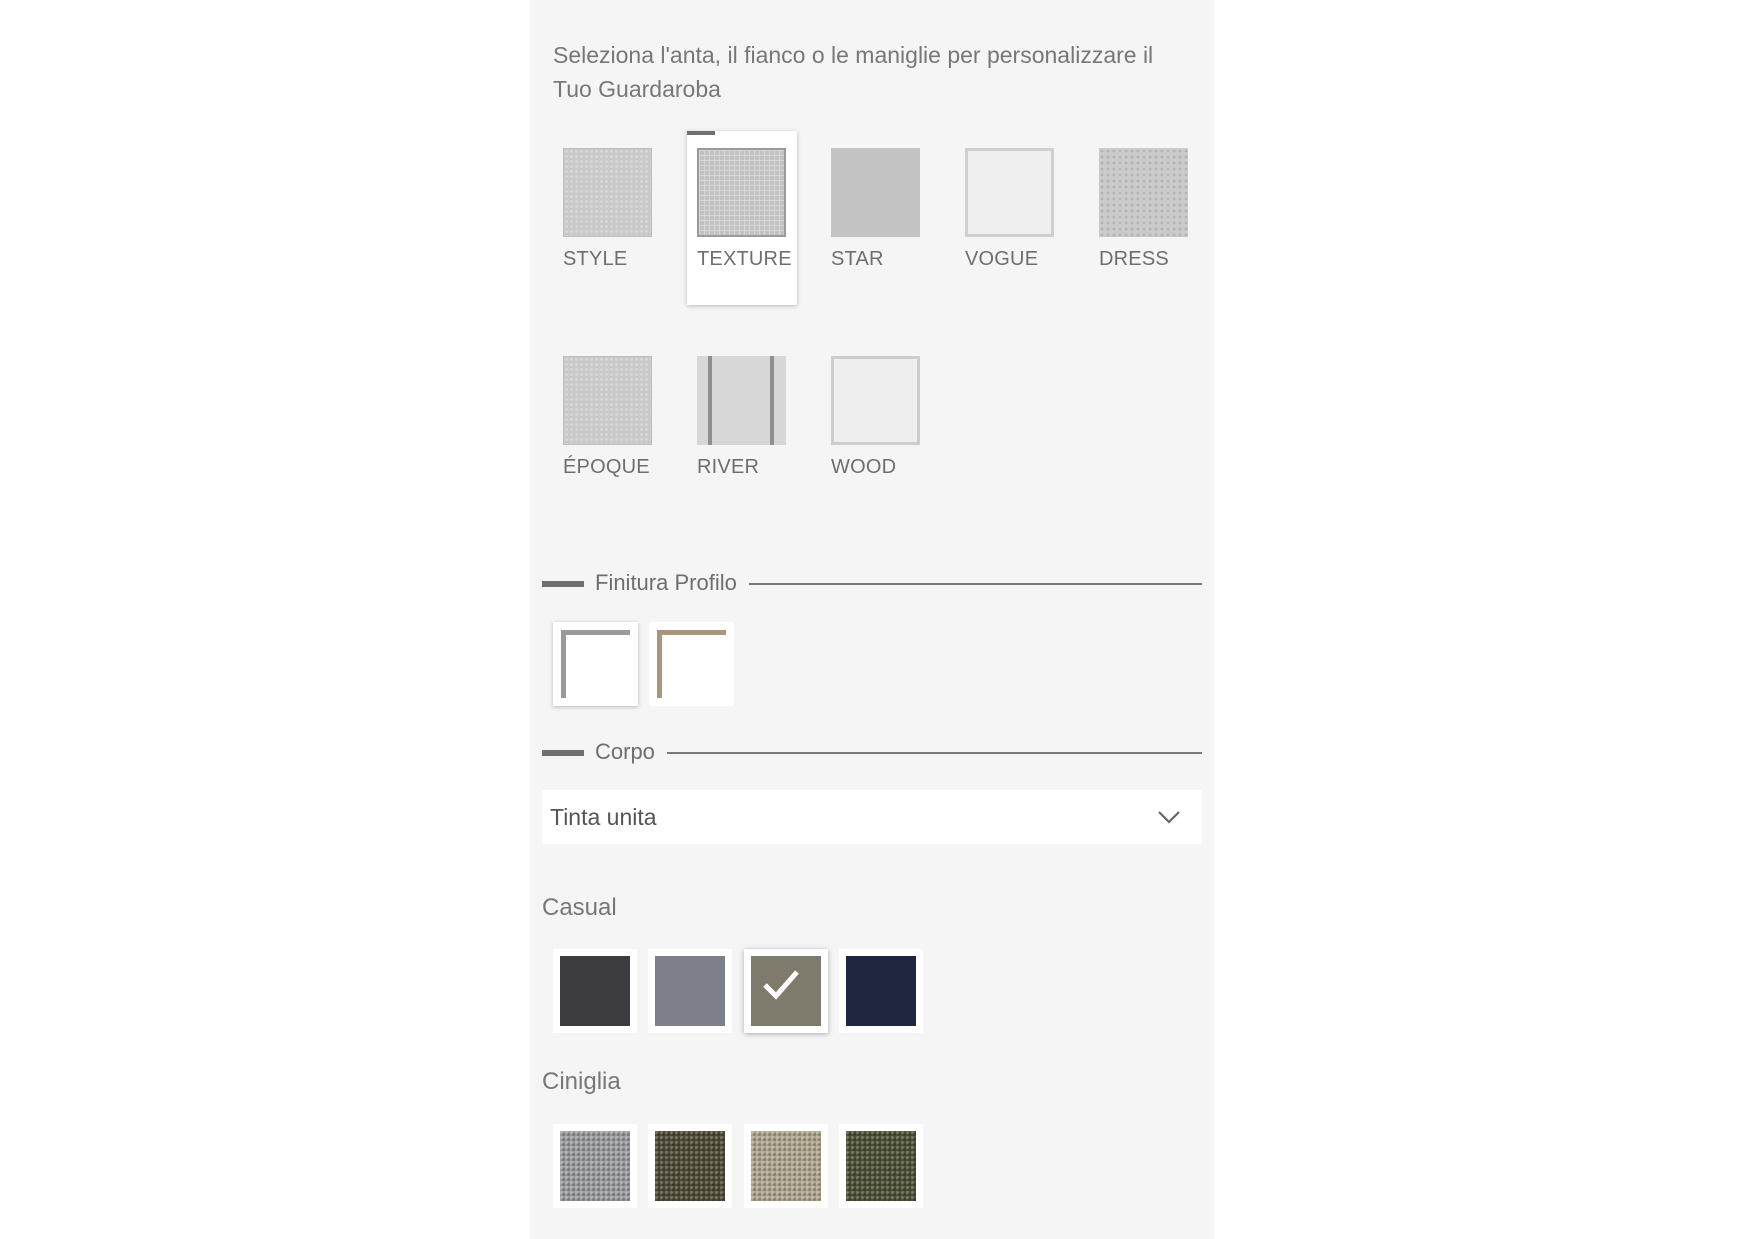  I want to click on profile-finish-title: Finitura Profilo, so click(672, 583).